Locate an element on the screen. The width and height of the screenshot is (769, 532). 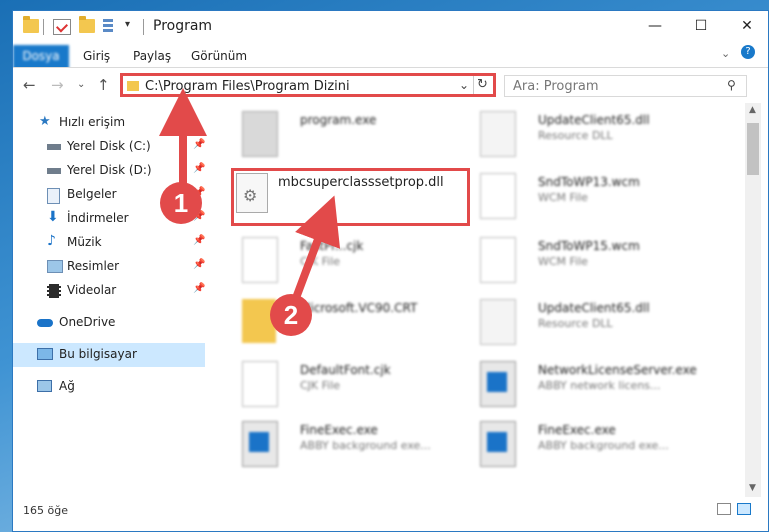
step-badge-1: 1 is located at coordinates (181, 203).